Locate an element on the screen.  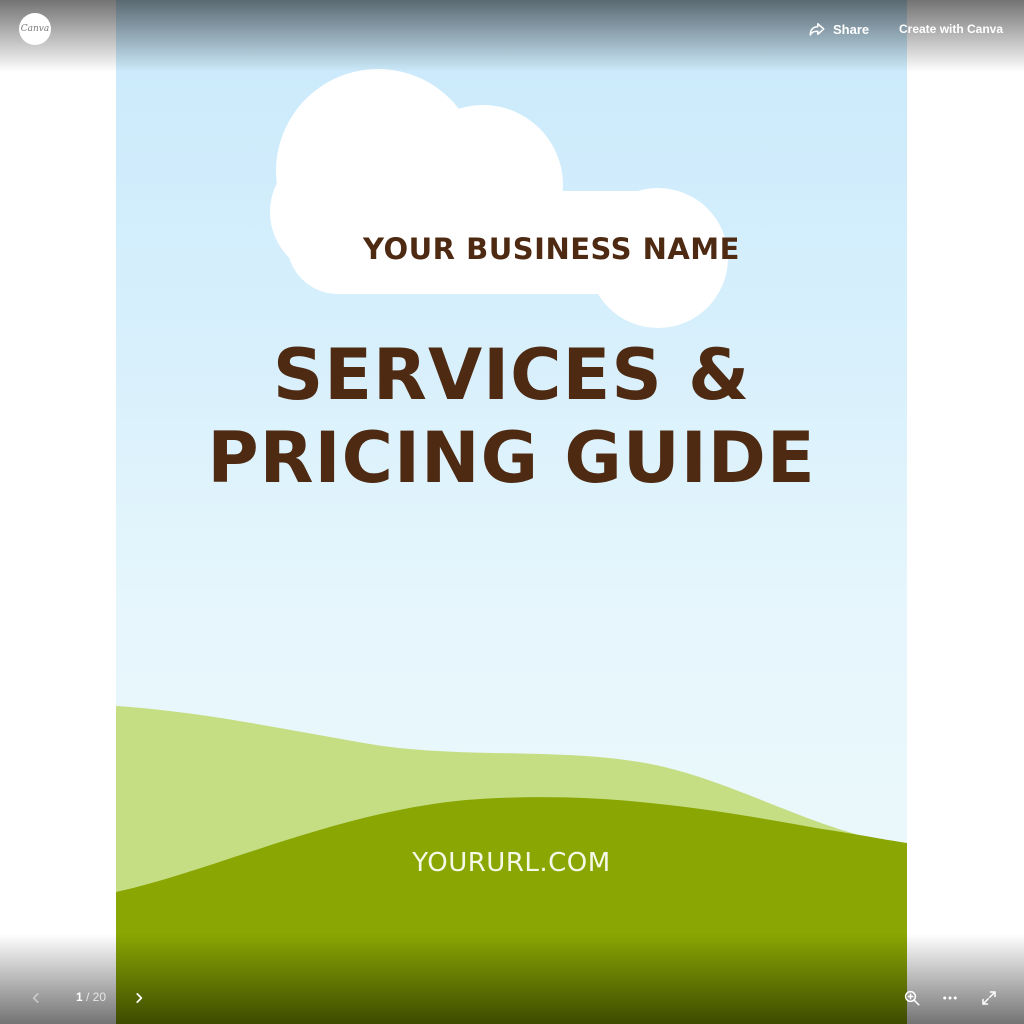
logo-text: Canva is located at coordinates (35, 29).